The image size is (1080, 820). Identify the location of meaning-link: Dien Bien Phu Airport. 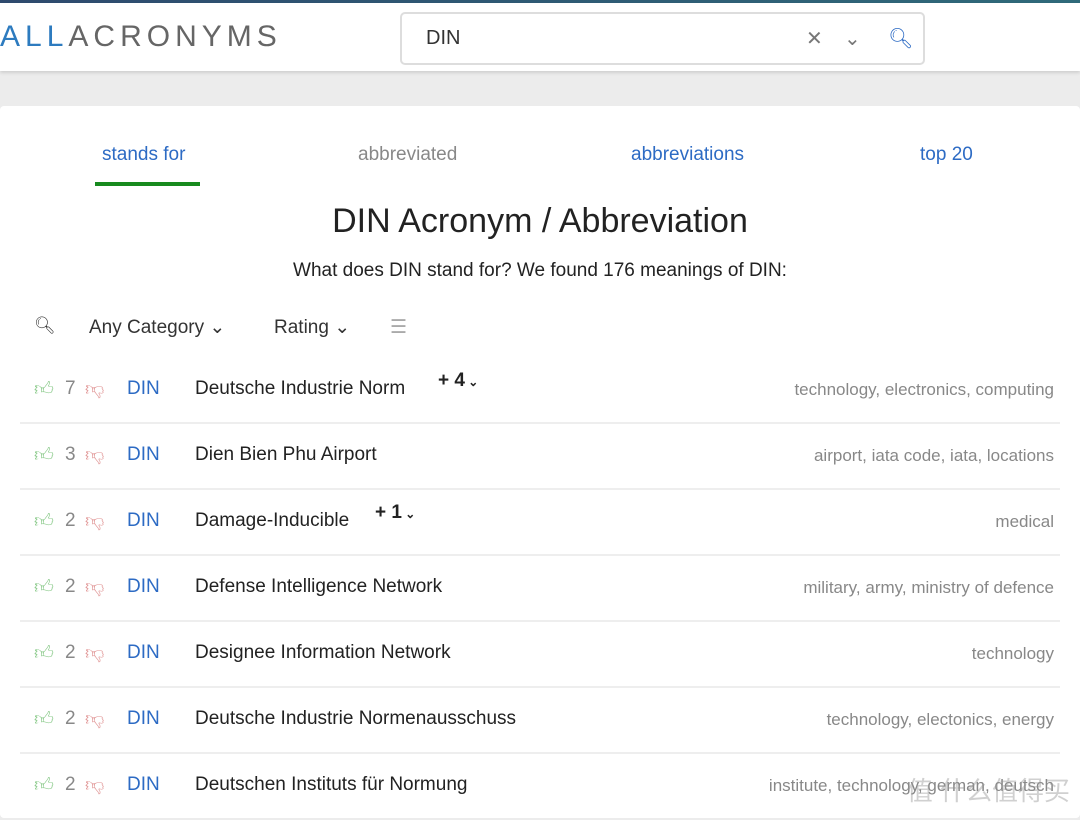
(286, 455).